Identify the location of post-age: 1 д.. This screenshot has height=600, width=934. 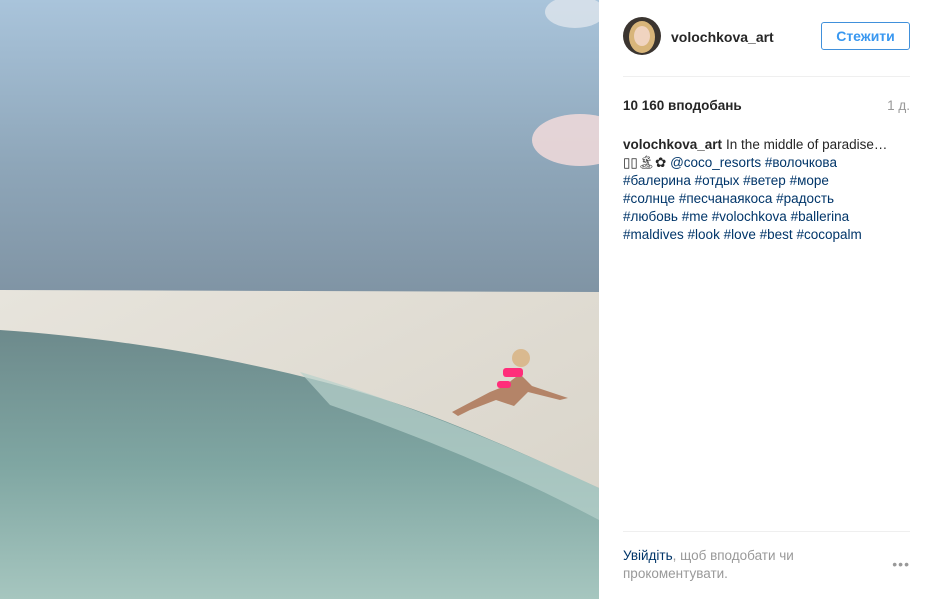
(898, 105).